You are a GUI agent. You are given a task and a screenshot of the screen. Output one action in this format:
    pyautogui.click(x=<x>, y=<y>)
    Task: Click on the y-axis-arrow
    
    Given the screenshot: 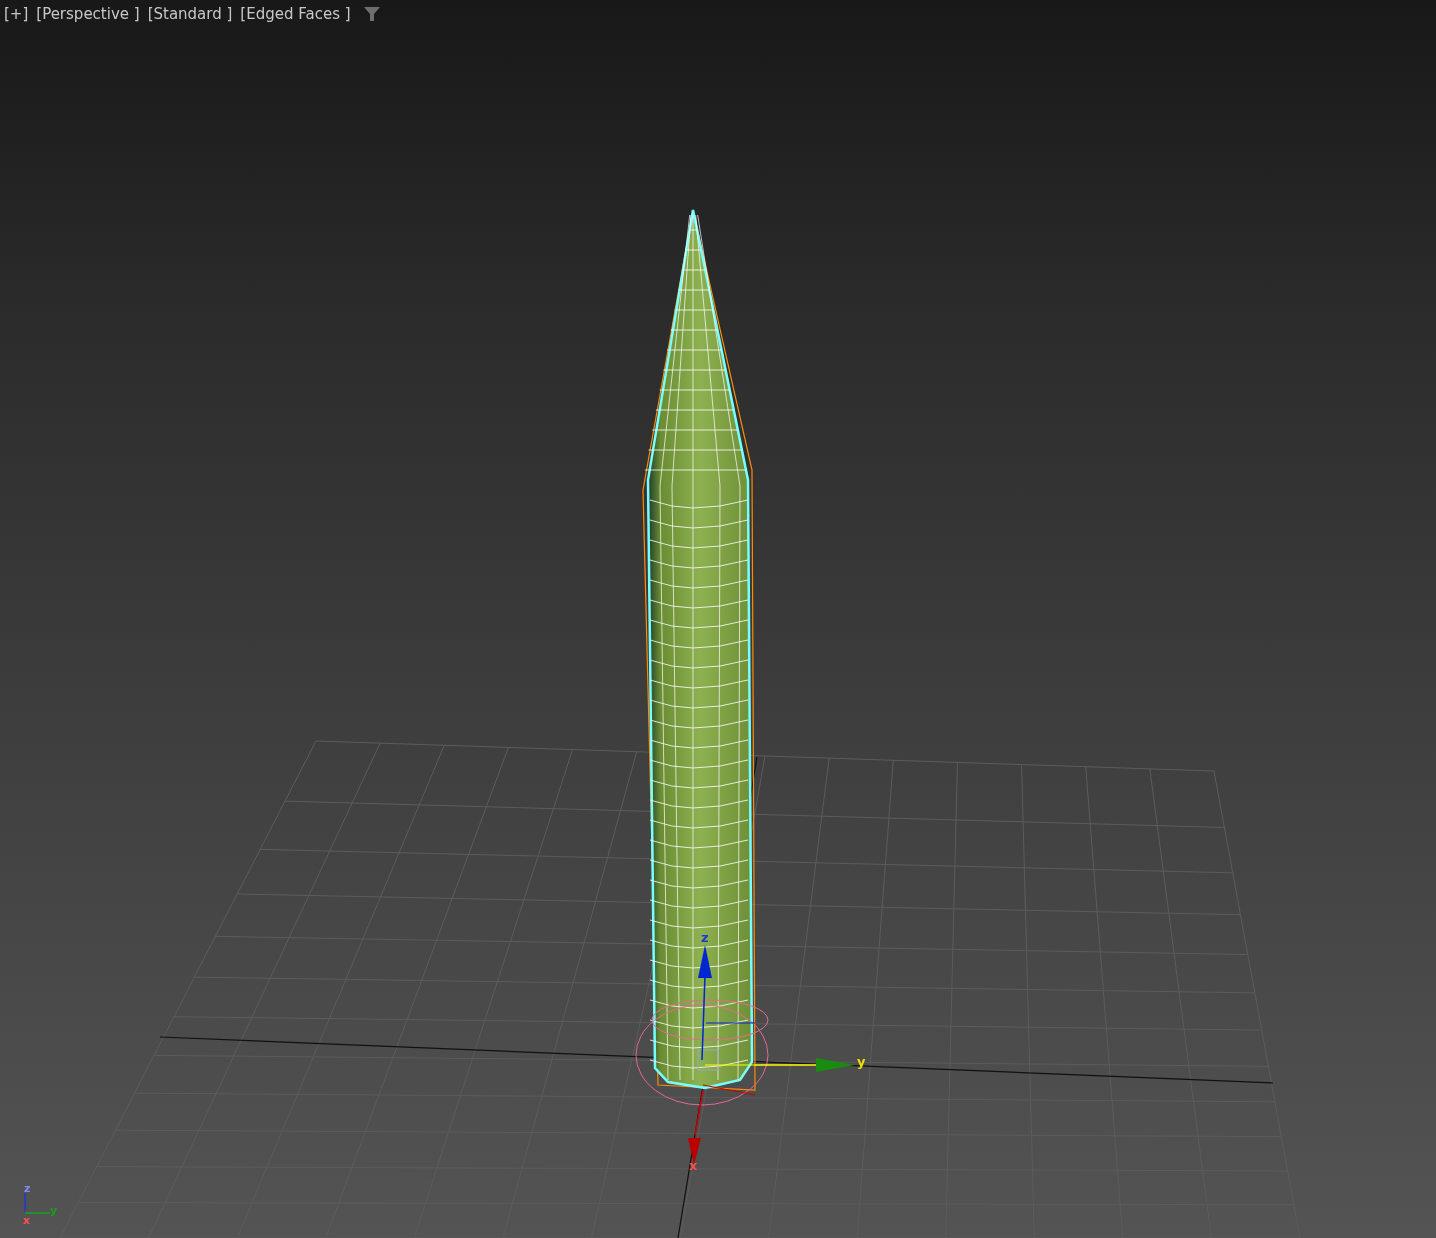 What is the action you would take?
    pyautogui.click(x=804, y=1065)
    